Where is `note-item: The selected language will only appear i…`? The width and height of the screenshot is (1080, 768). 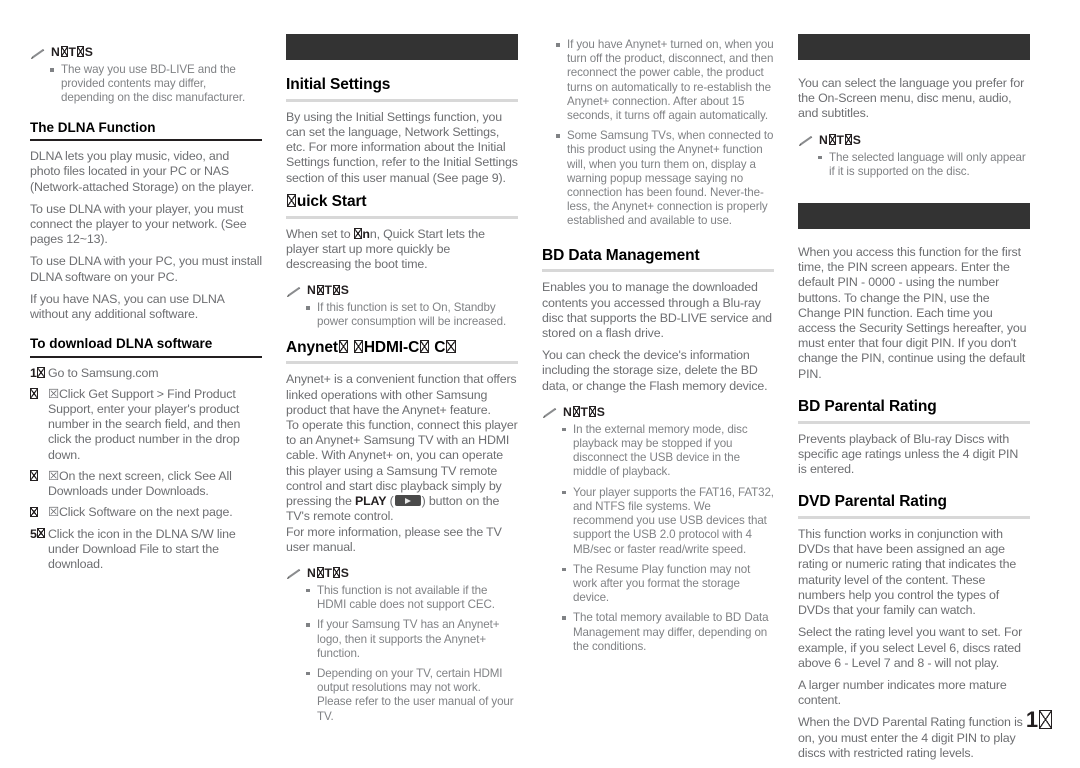
note-item: The selected language will only appear i… is located at coordinates (924, 165).